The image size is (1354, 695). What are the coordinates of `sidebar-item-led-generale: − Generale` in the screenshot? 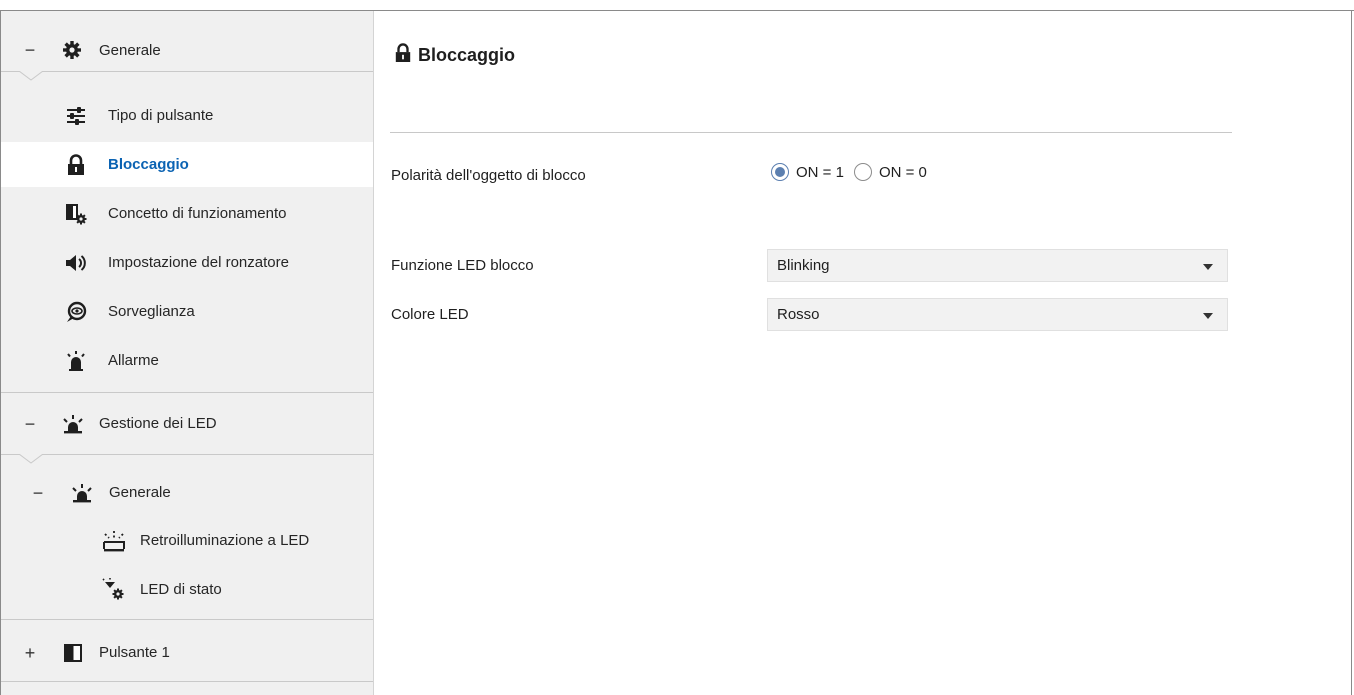 It's located at (187, 492).